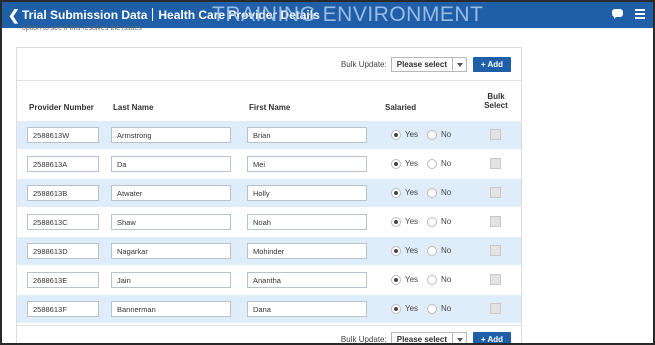  Describe the element at coordinates (401, 107) in the screenshot. I see `col-salaried: Salaried` at that location.